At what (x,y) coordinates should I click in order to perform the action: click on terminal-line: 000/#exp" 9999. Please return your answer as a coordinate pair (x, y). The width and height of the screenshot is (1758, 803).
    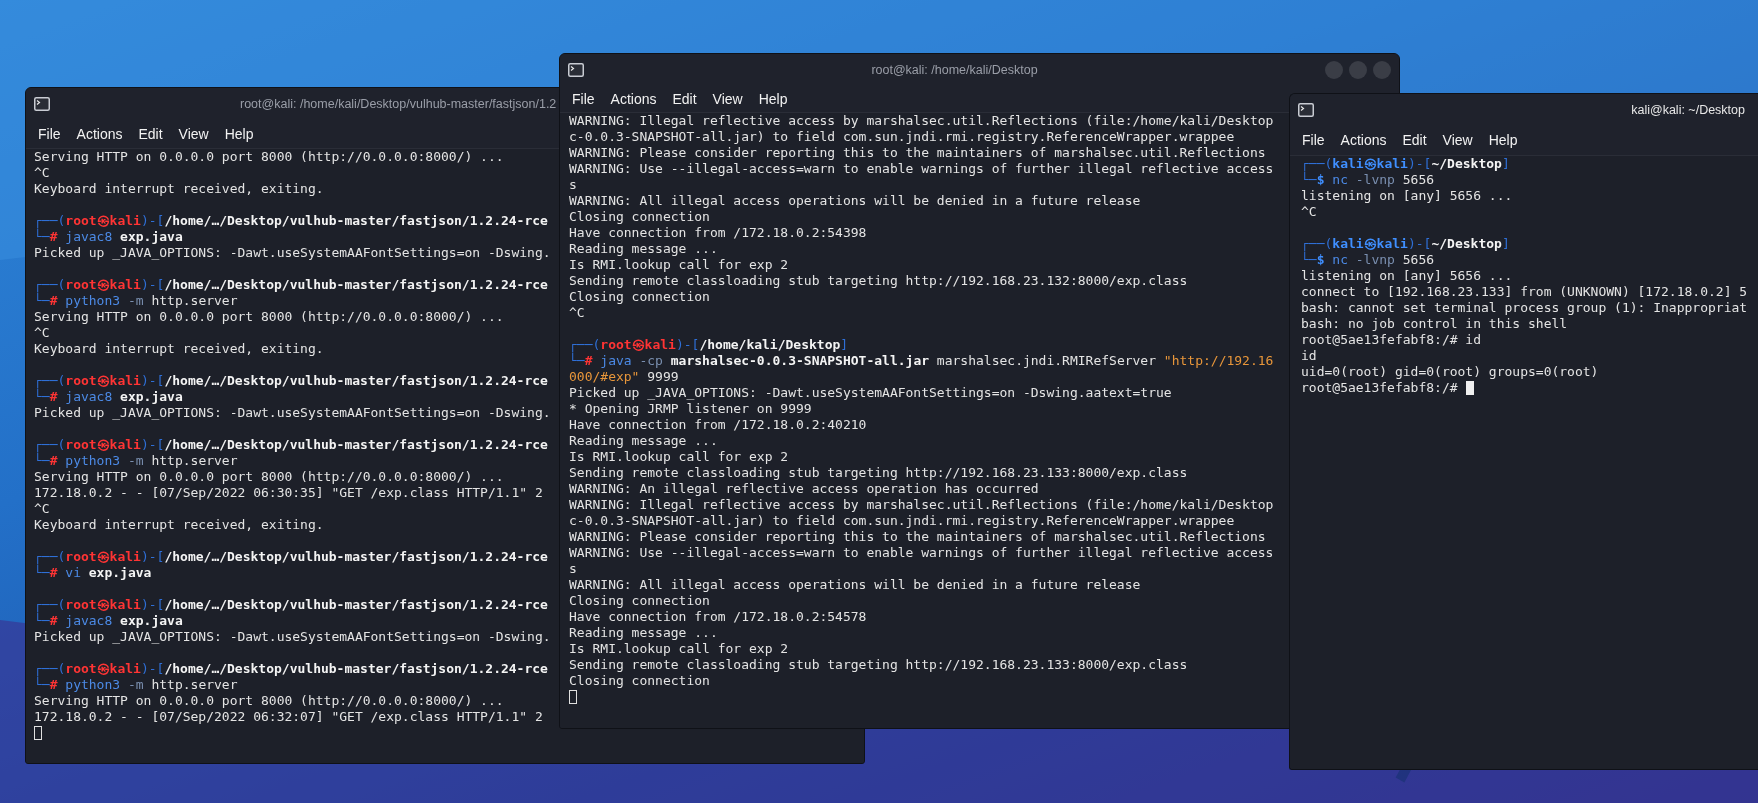
    Looking at the image, I should click on (624, 377).